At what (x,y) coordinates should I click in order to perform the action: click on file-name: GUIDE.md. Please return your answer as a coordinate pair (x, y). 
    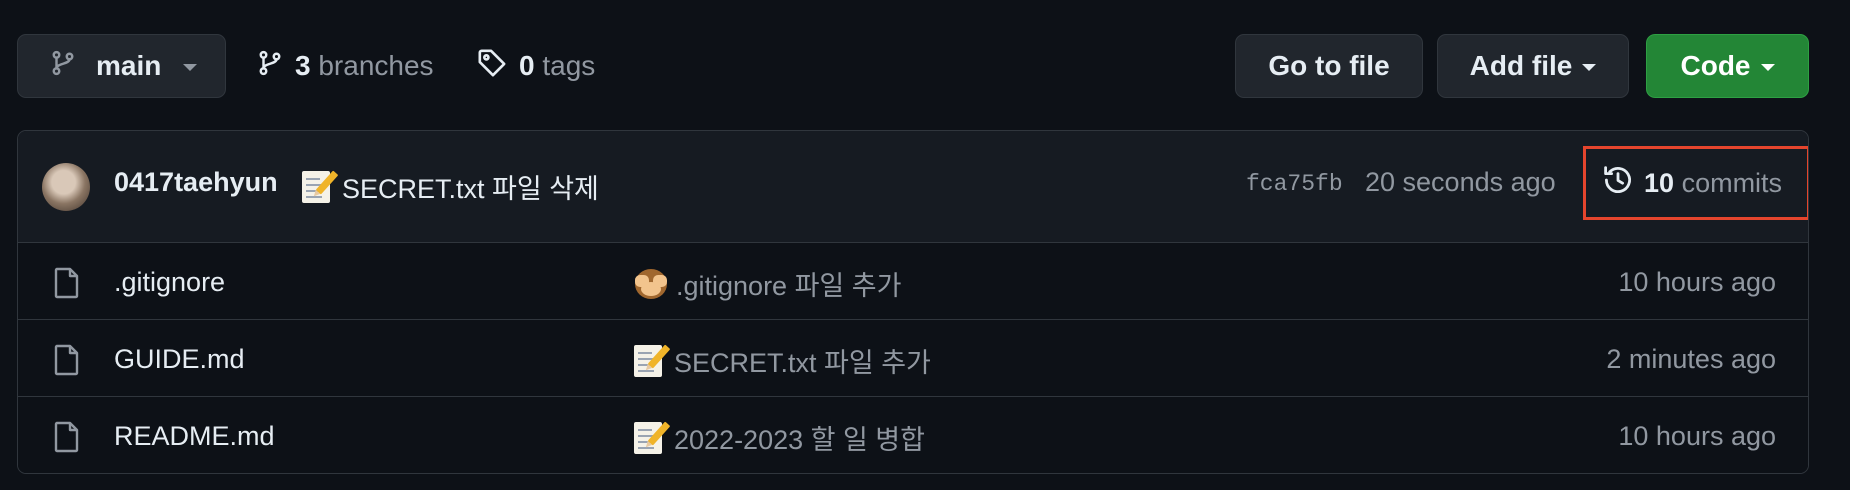
    Looking at the image, I should click on (179, 359).